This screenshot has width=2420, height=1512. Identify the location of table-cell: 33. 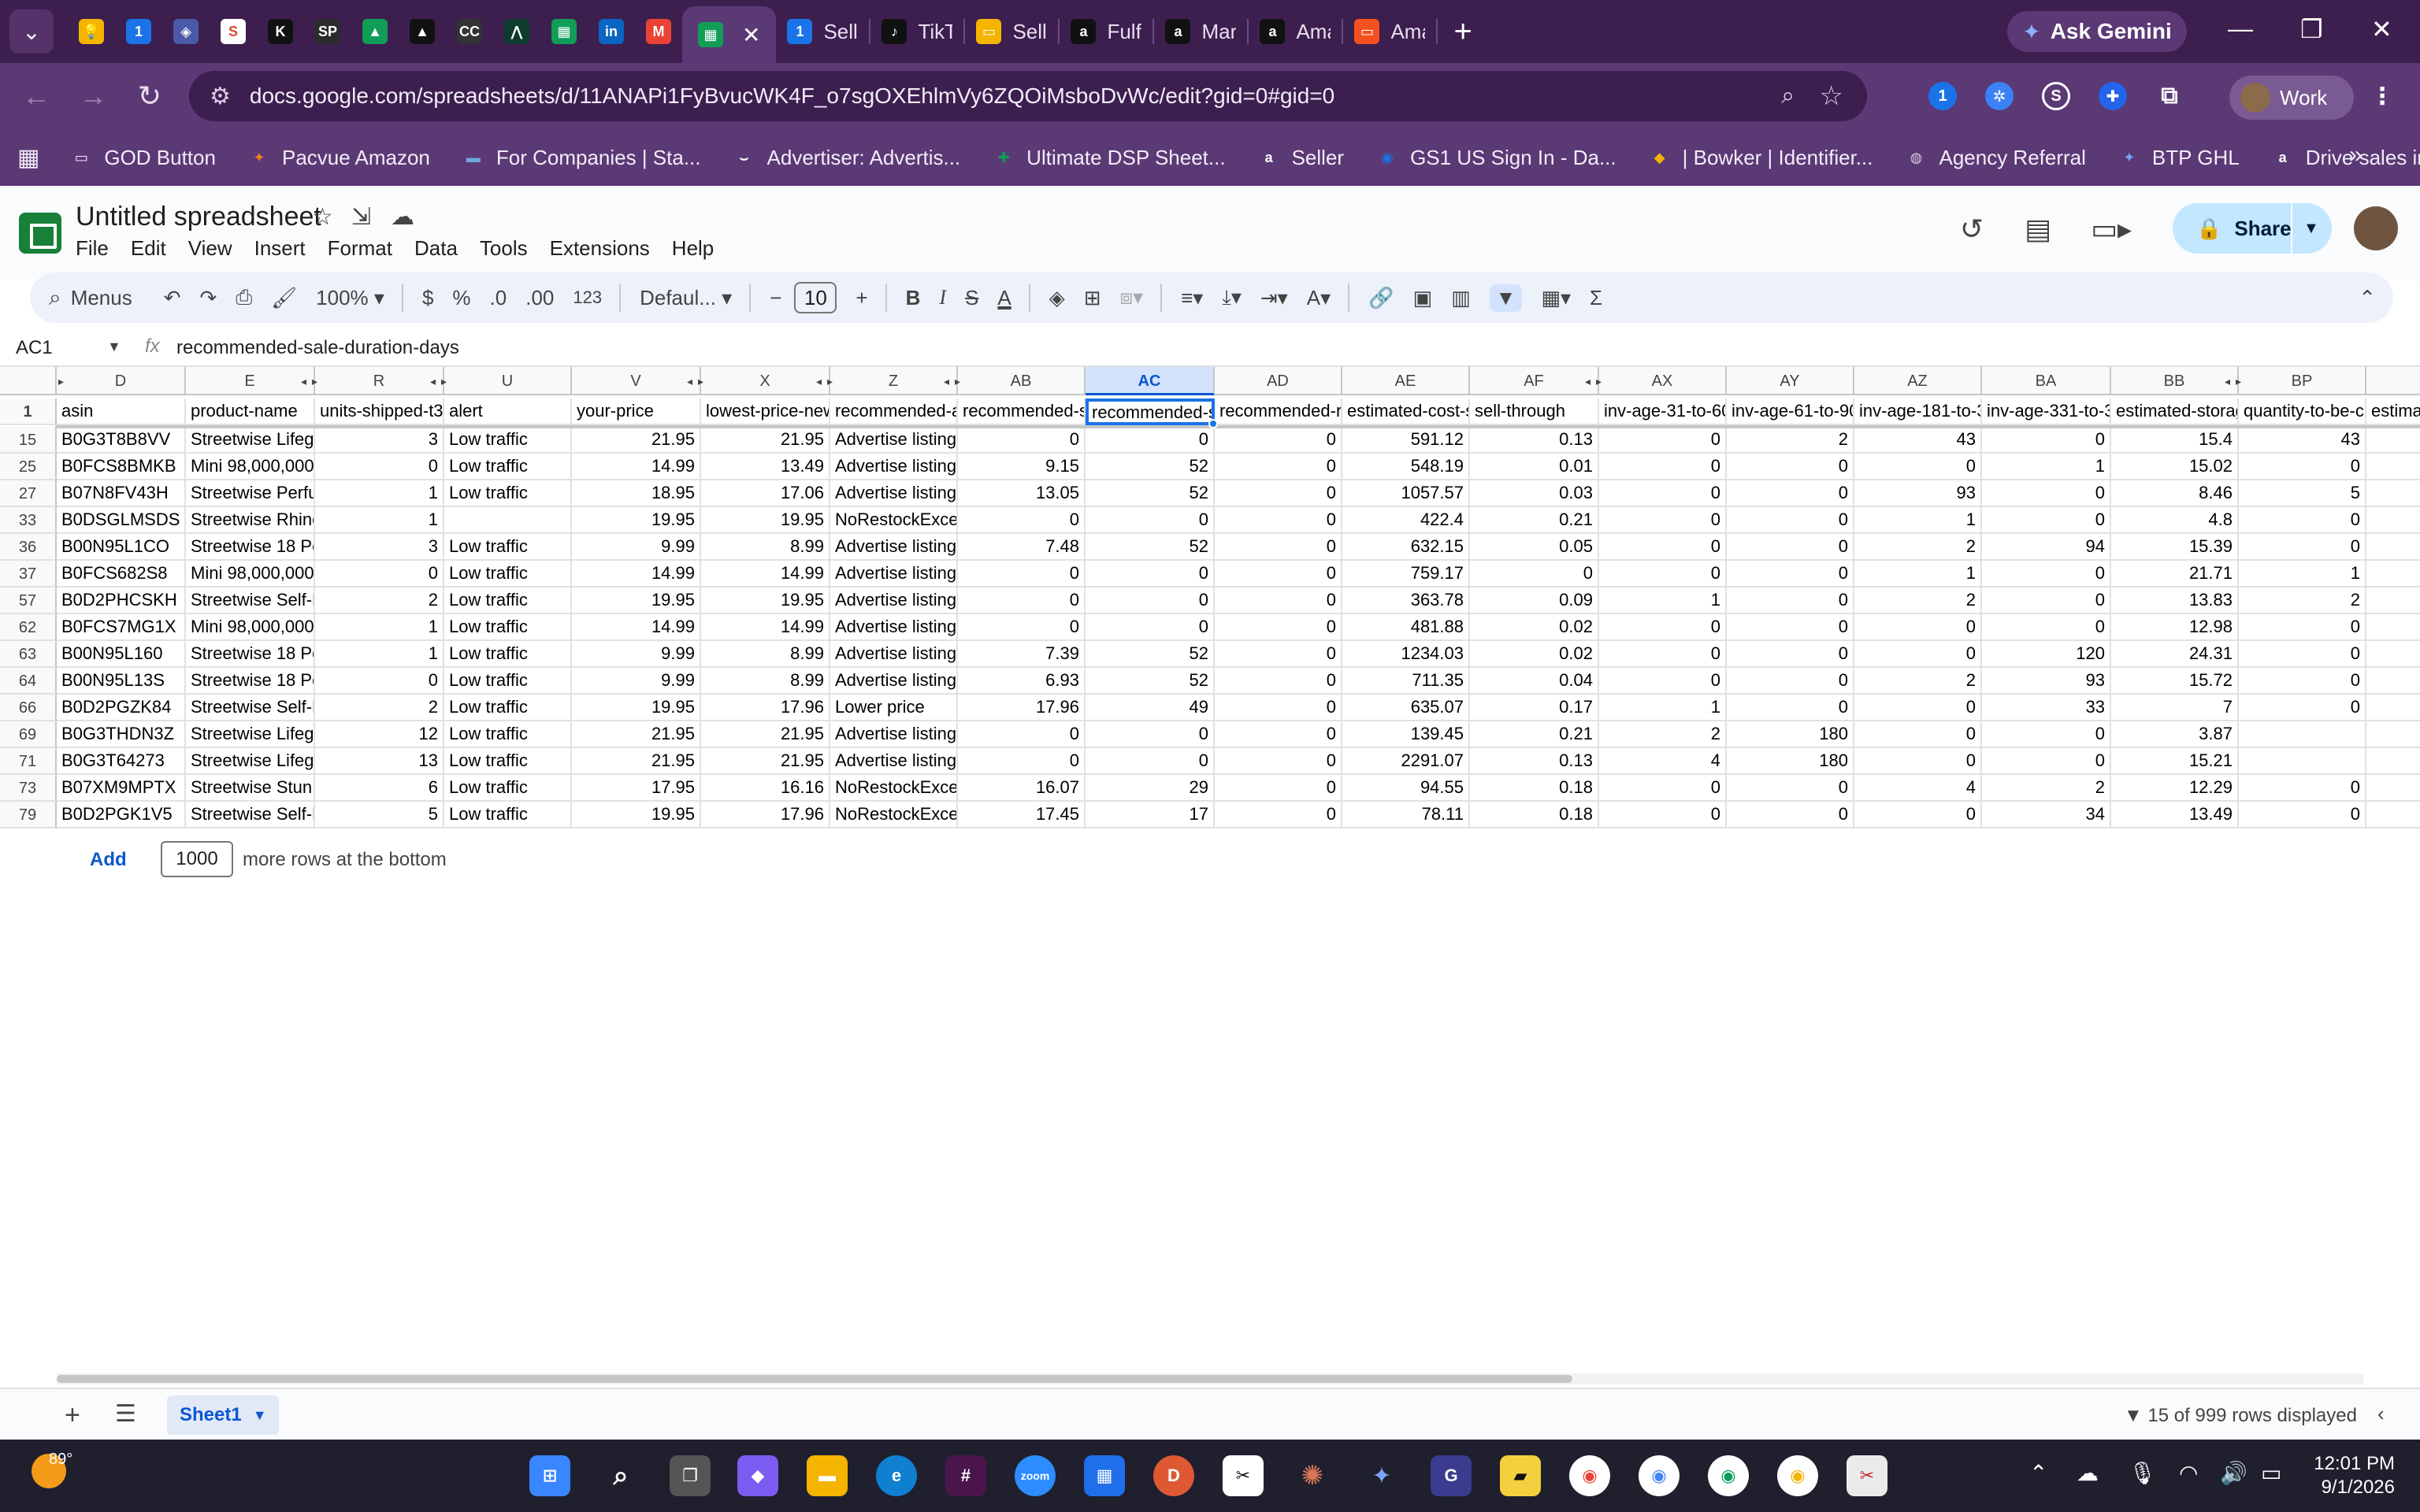
(2046, 708).